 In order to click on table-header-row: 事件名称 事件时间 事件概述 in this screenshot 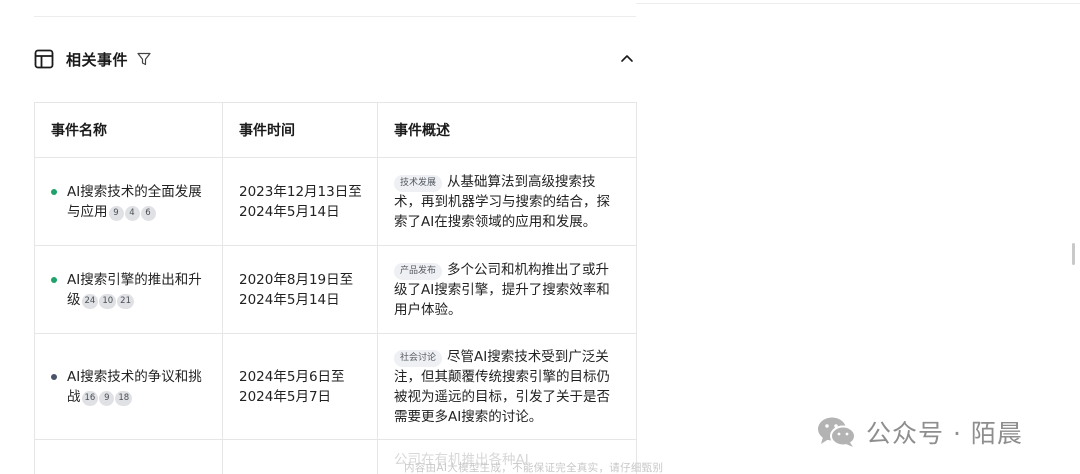, I will do `click(335, 130)`.